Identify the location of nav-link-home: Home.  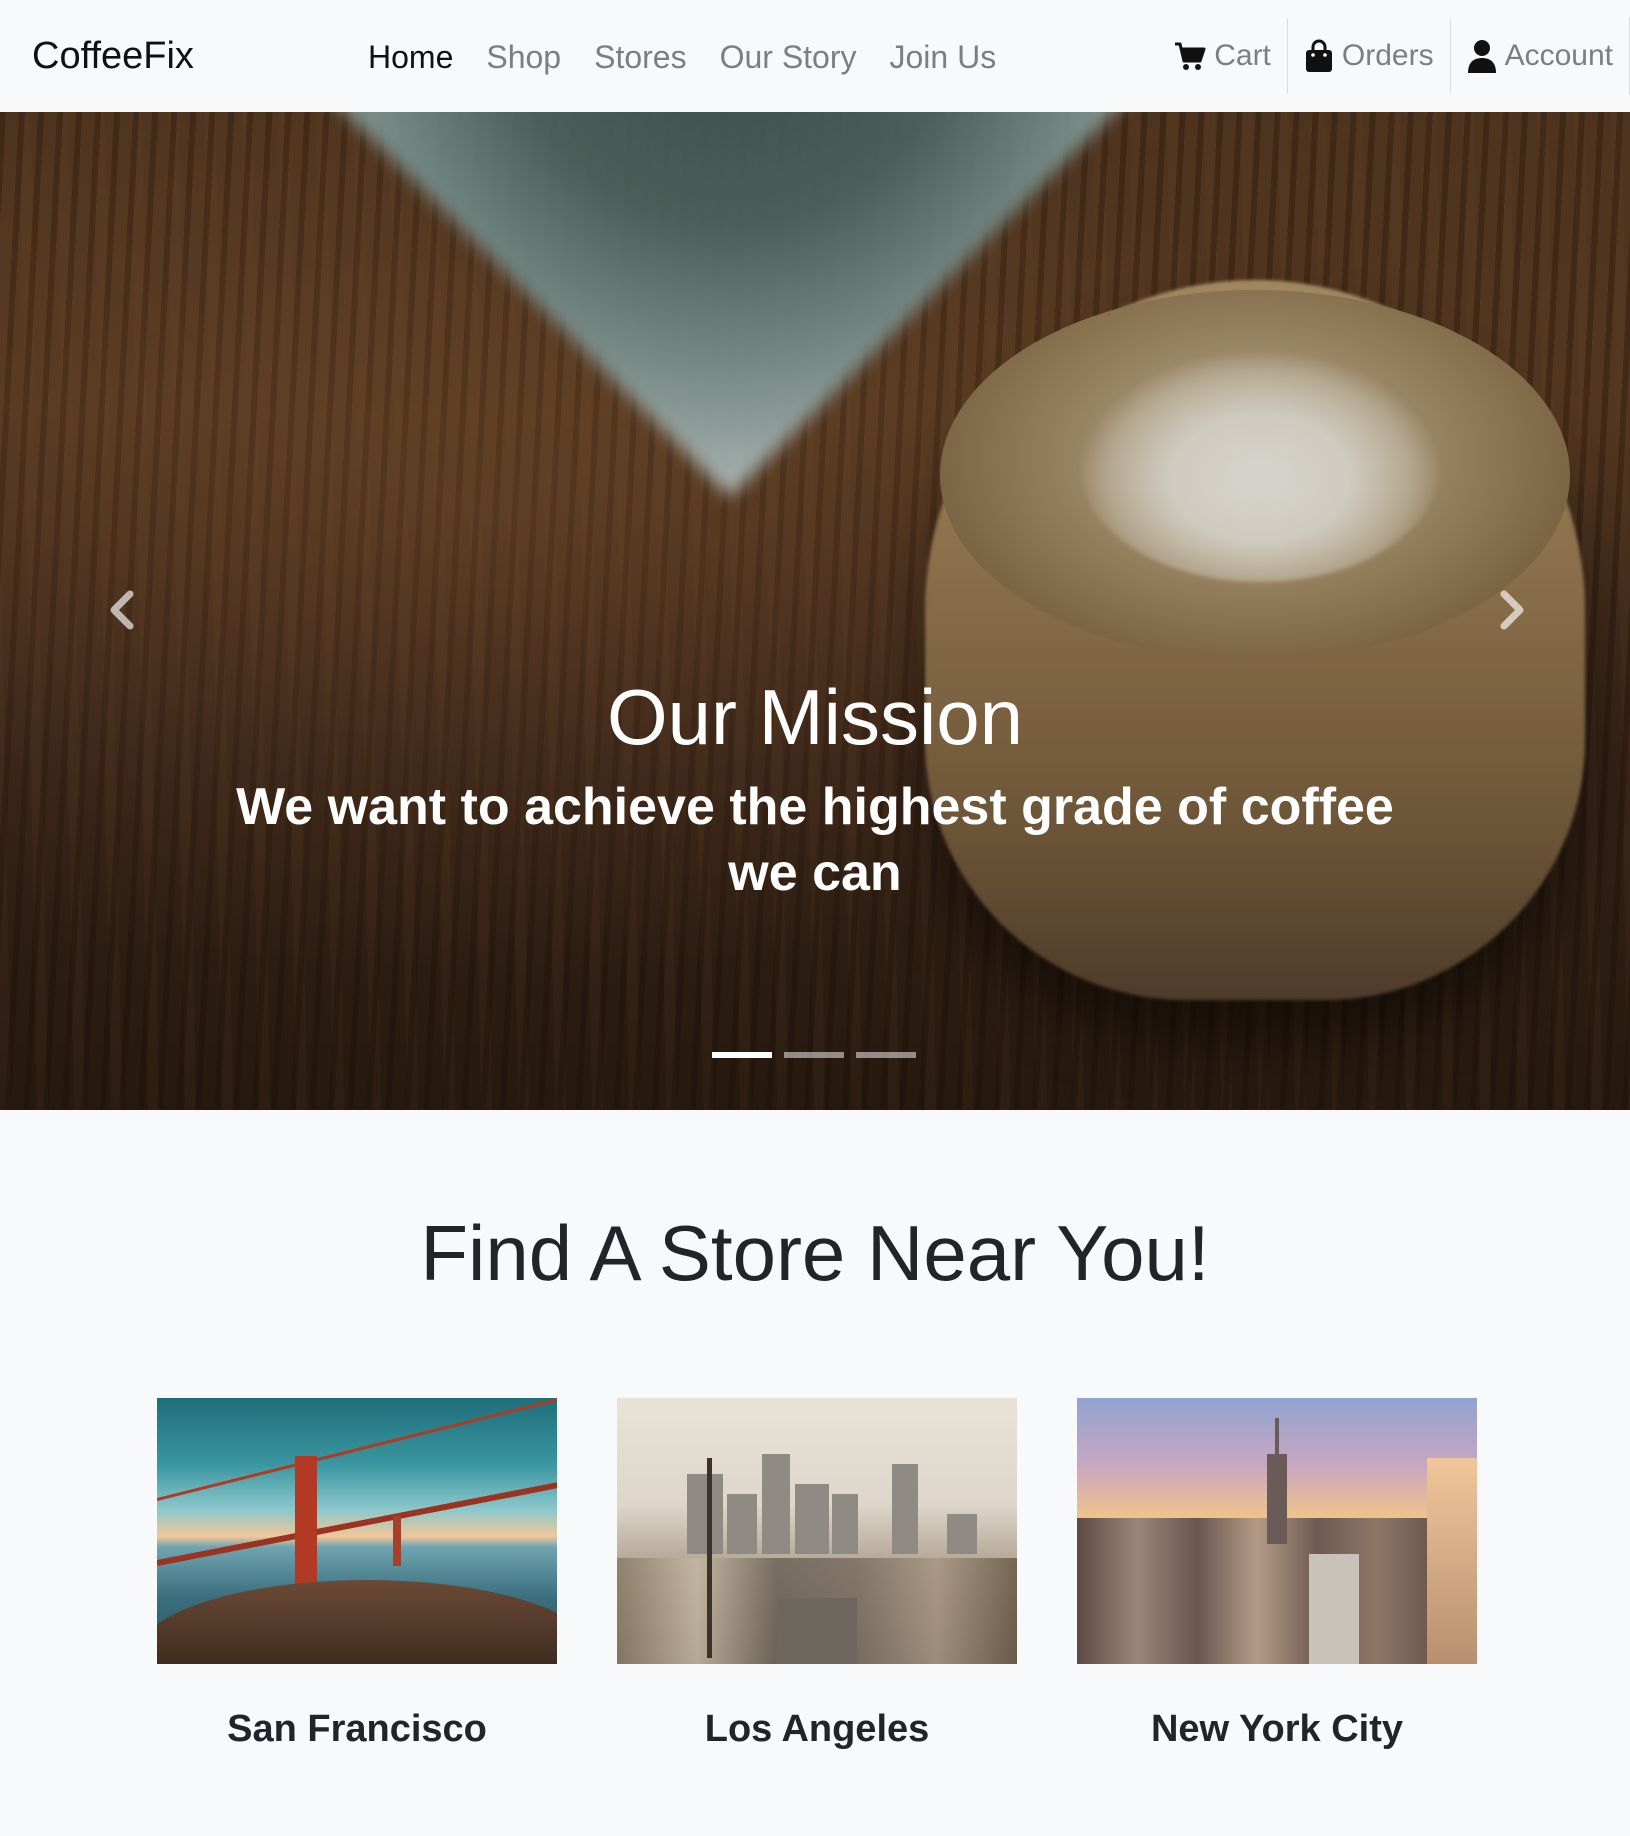
(410, 57).